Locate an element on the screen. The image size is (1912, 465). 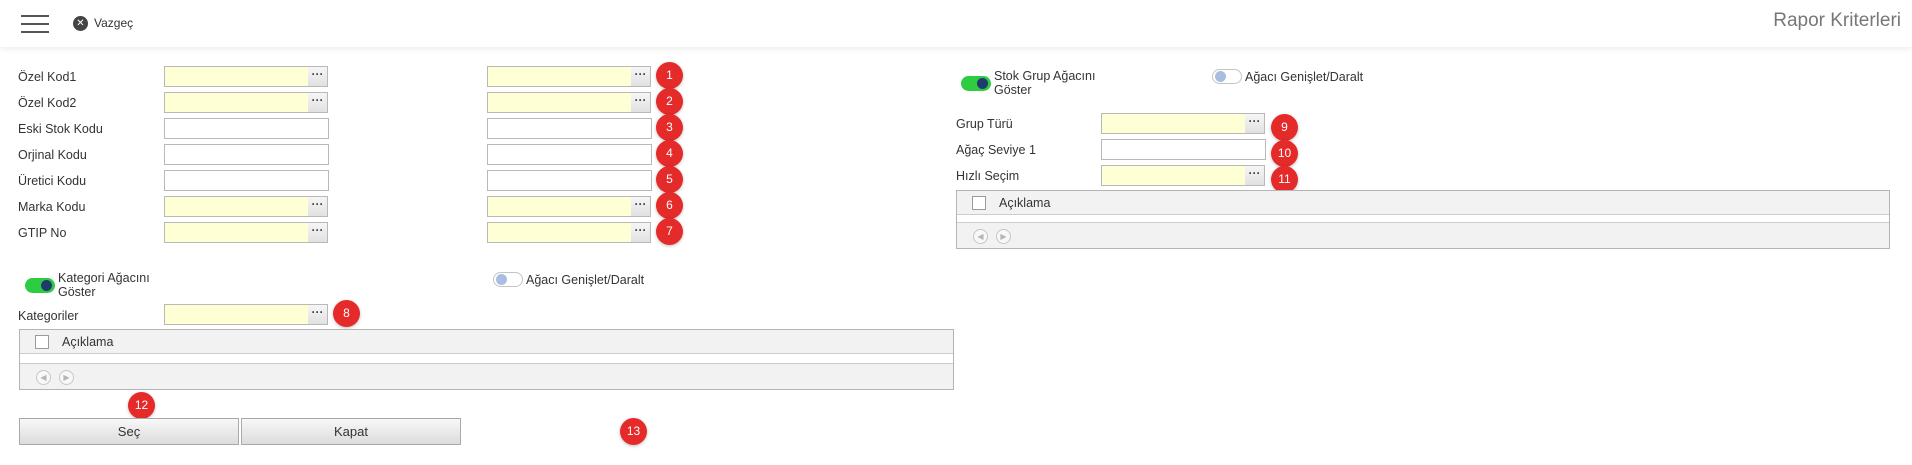
close-circle-icon: ✕ is located at coordinates (80, 23).